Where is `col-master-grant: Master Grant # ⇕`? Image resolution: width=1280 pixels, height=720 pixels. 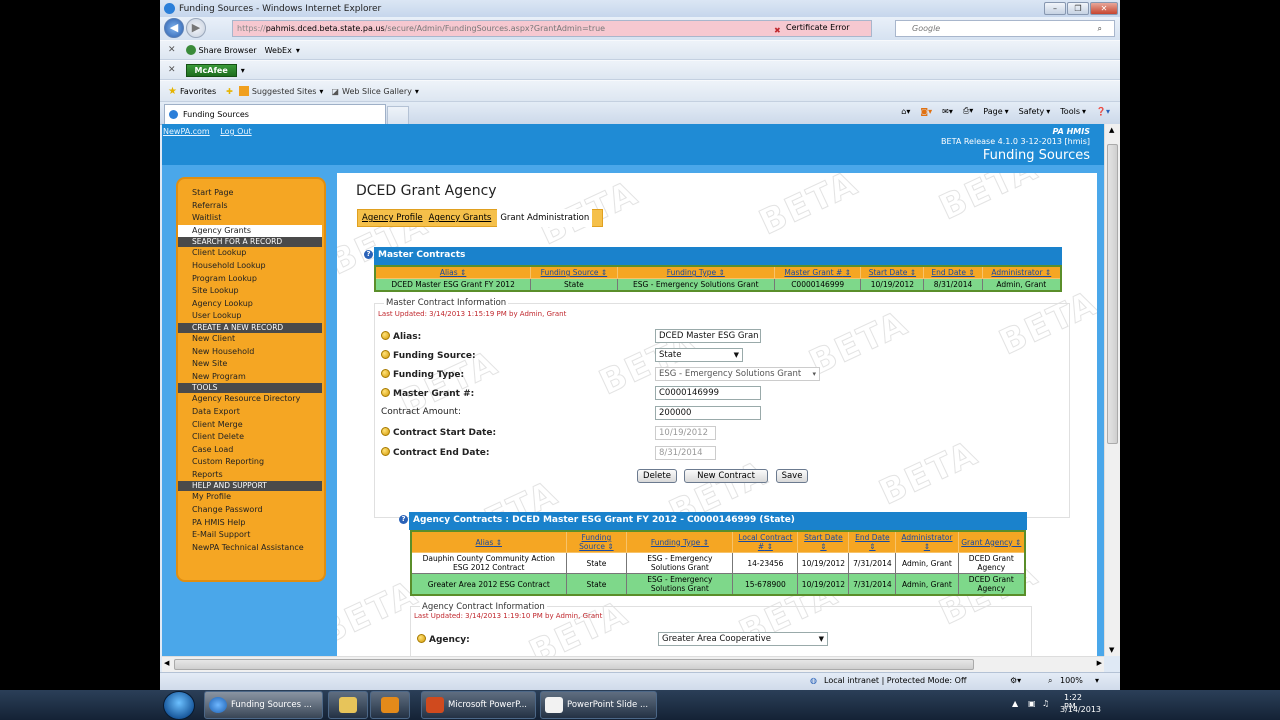 col-master-grant: Master Grant # ⇕ is located at coordinates (818, 272).